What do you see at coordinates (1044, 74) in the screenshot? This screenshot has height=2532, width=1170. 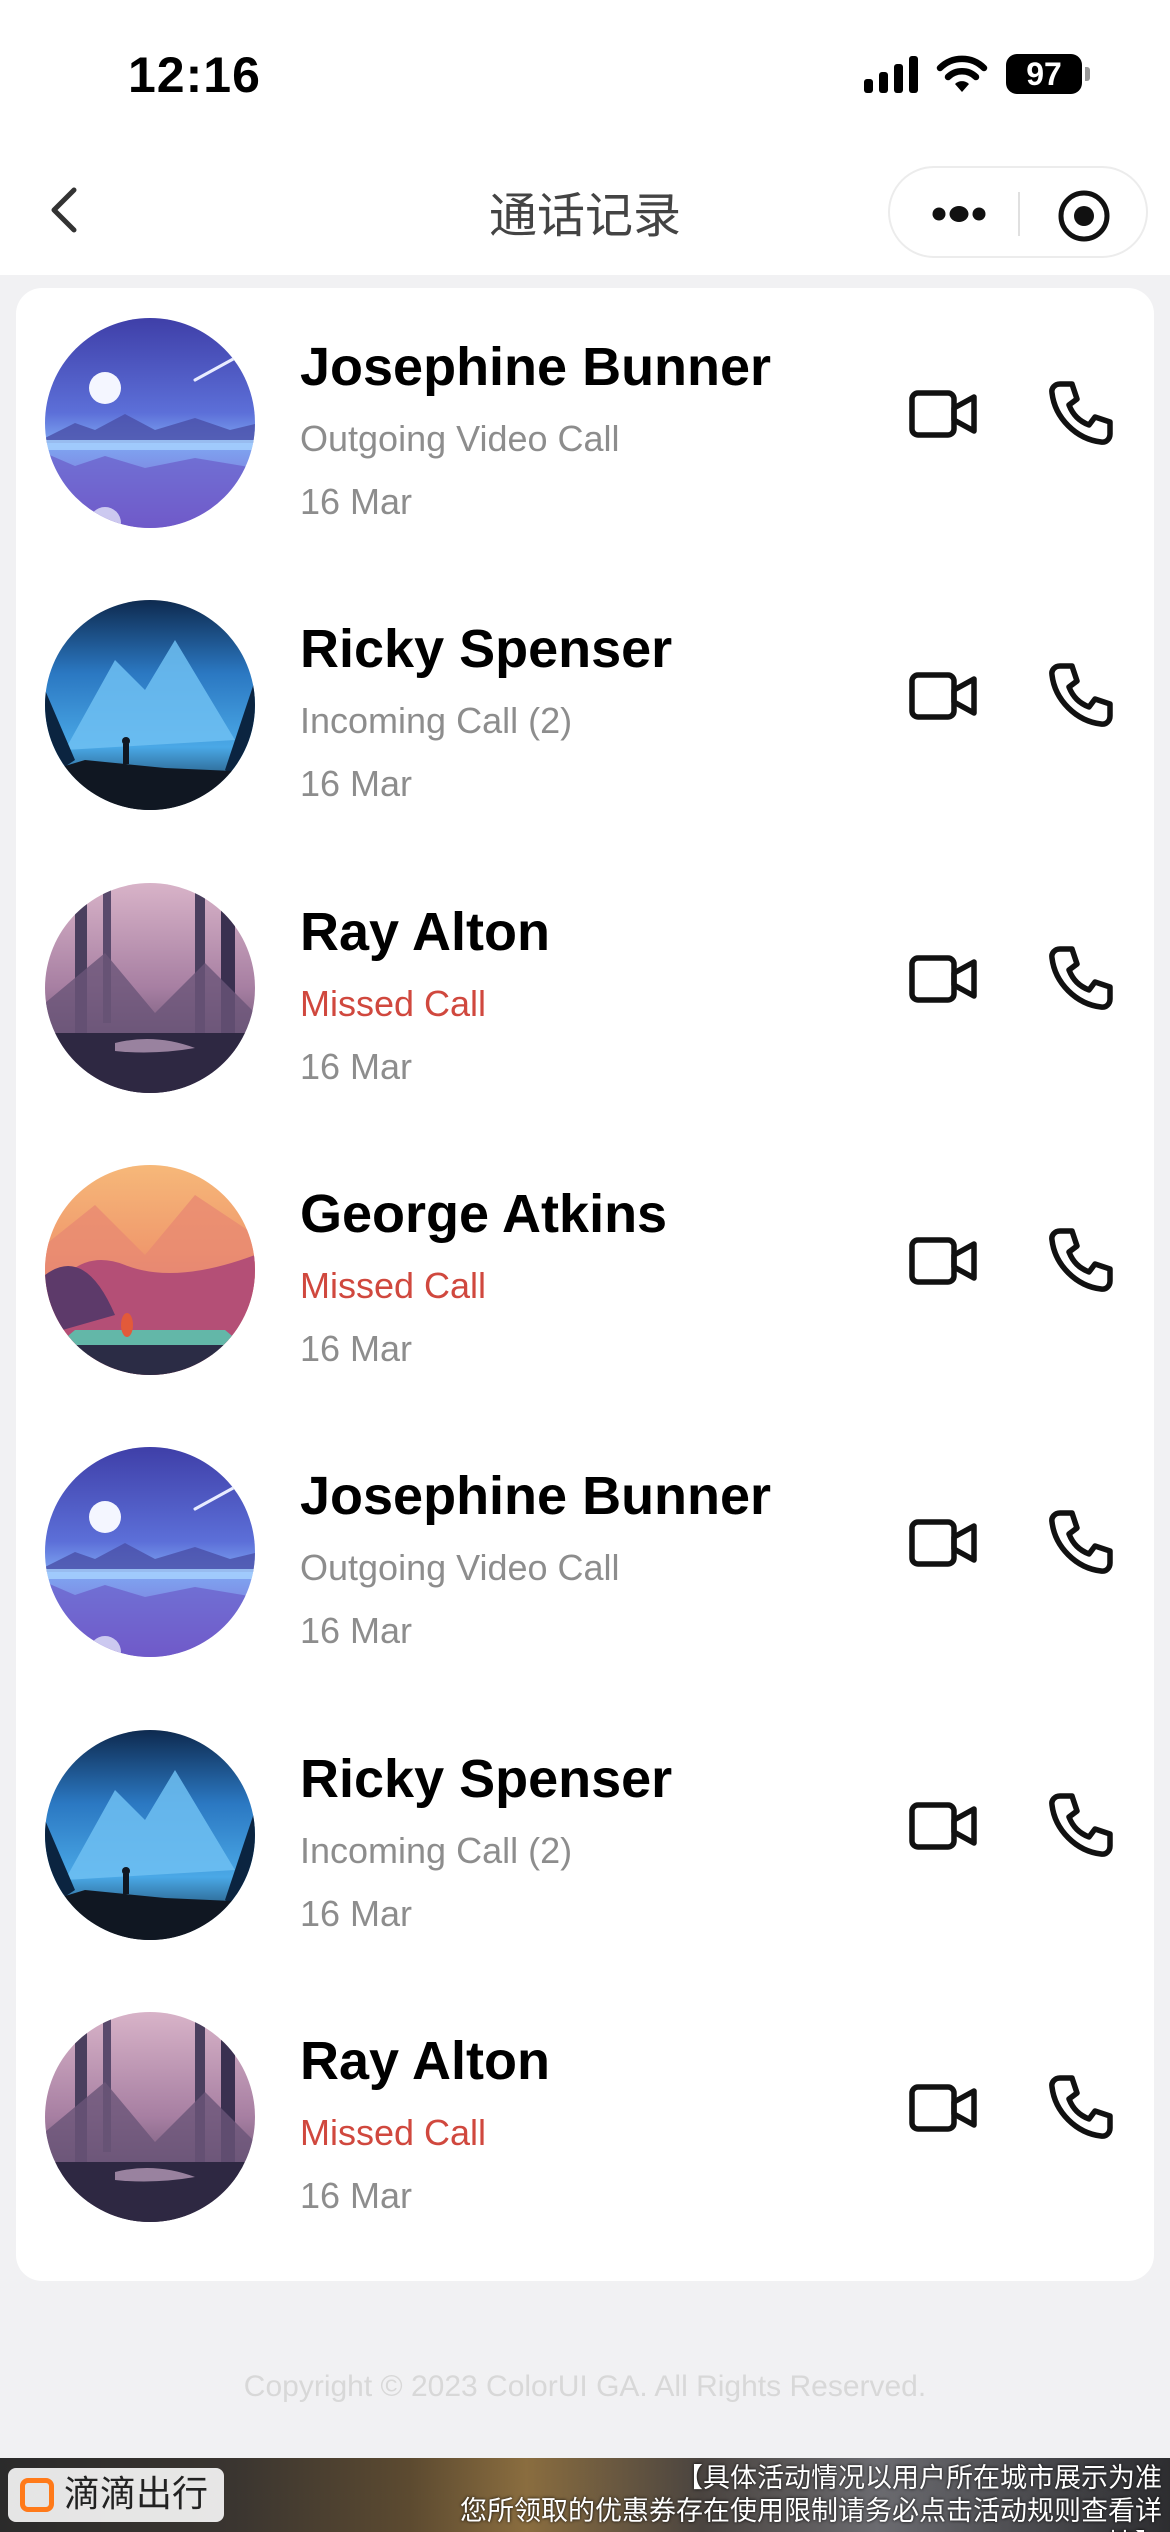 I see `battery-level: 97` at bounding box center [1044, 74].